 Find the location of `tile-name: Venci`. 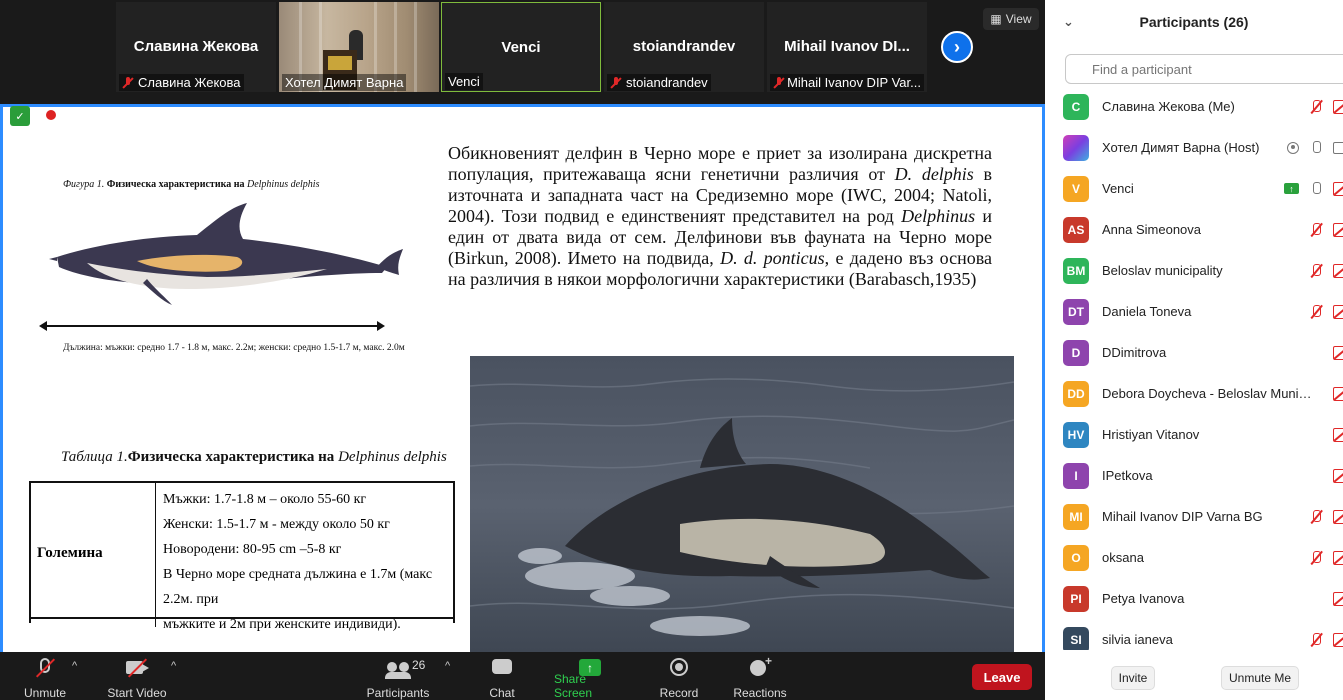

tile-name: Venci is located at coordinates (521, 47).